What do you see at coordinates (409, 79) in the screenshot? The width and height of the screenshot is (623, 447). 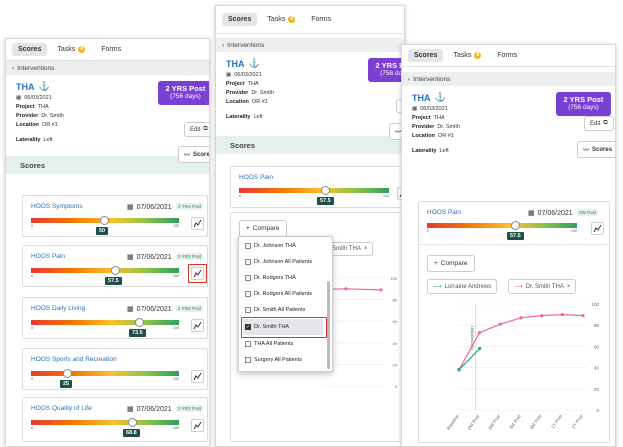 I see `chevron-left-icon: ‹` at bounding box center [409, 79].